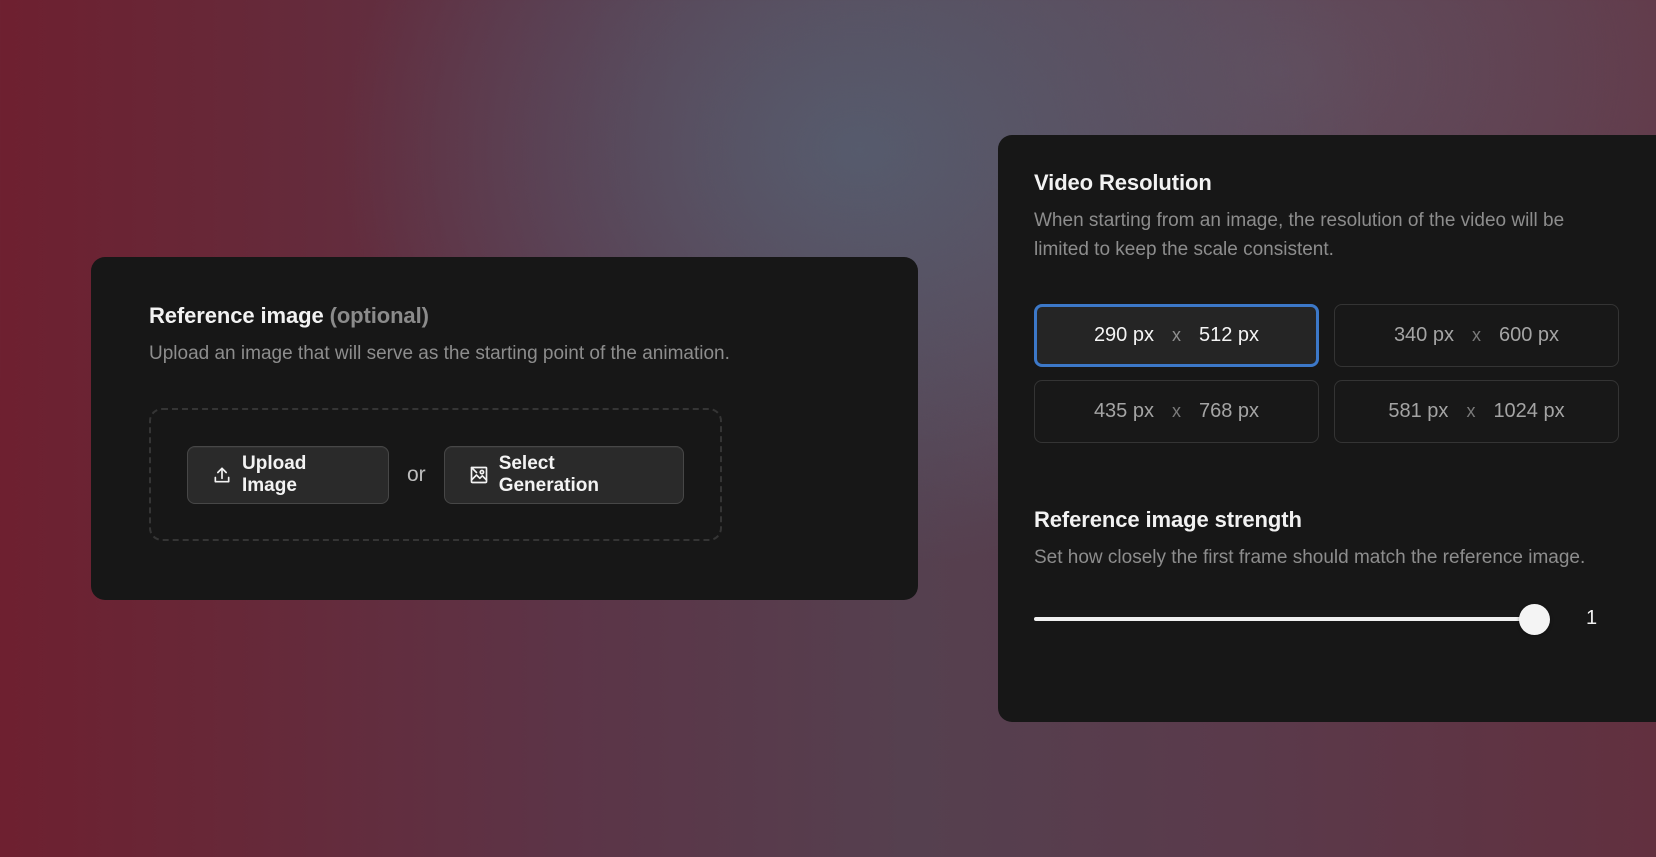  I want to click on resolution-width: 340 px, so click(1423, 335).